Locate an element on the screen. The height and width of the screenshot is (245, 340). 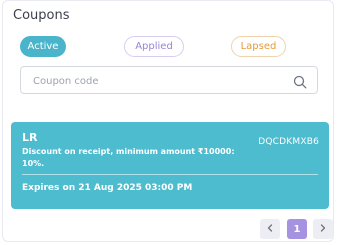
pagination-next-button is located at coordinates (323, 229).